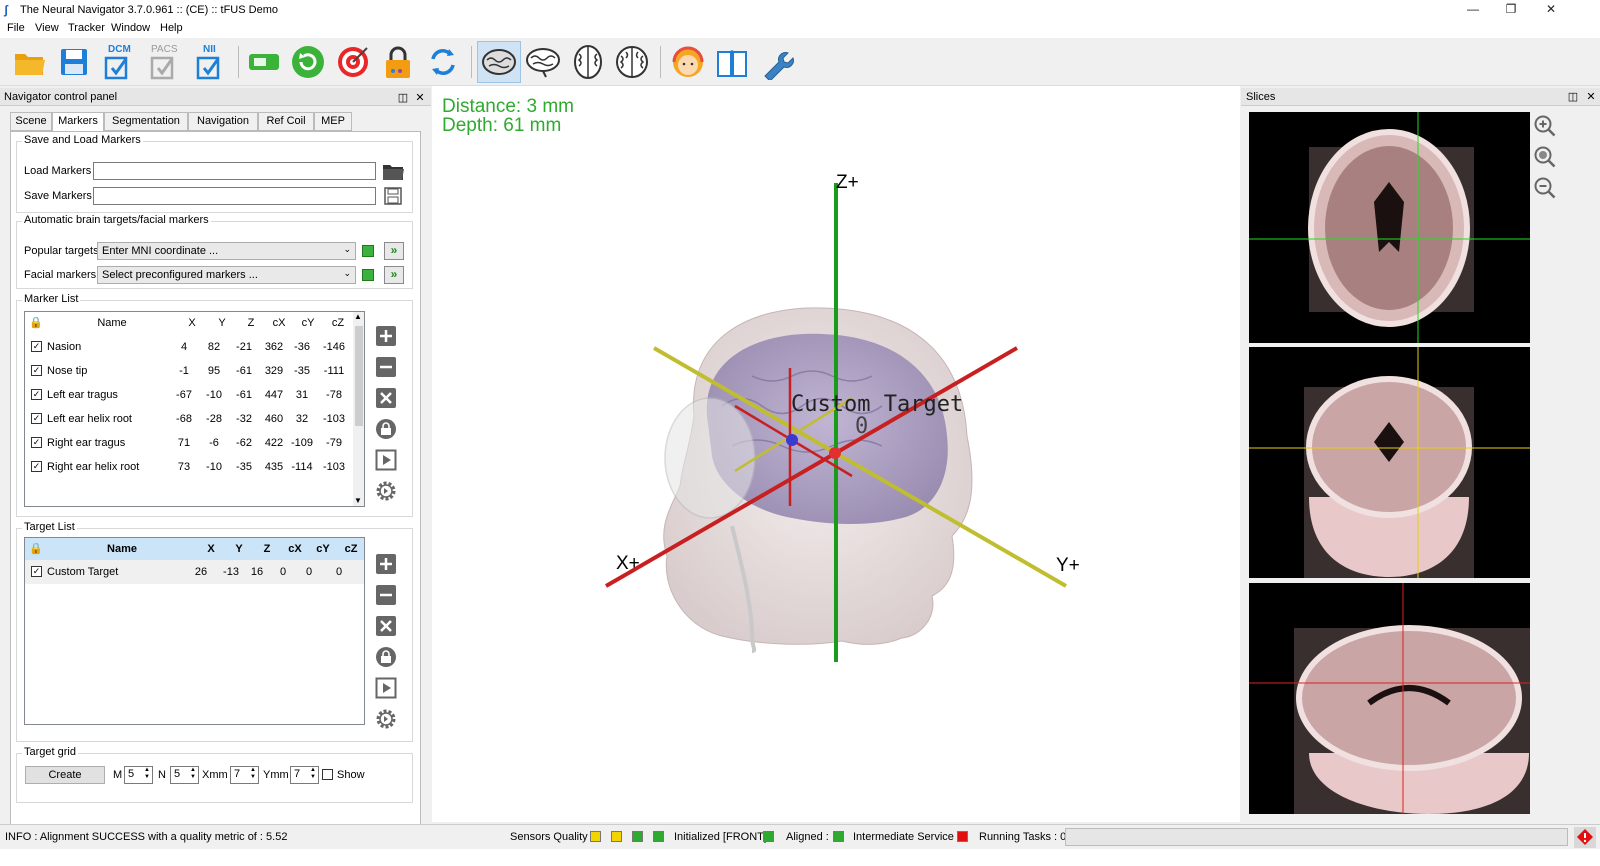 The height and width of the screenshot is (866, 1600). What do you see at coordinates (1585, 837) in the screenshot?
I see `alert-warning-icon` at bounding box center [1585, 837].